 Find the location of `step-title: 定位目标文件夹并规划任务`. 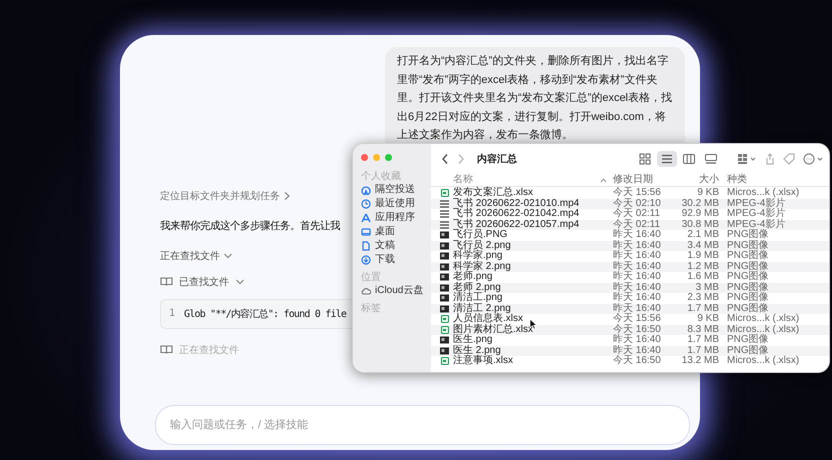

step-title: 定位目标文件夹并规划任务 is located at coordinates (220, 195).